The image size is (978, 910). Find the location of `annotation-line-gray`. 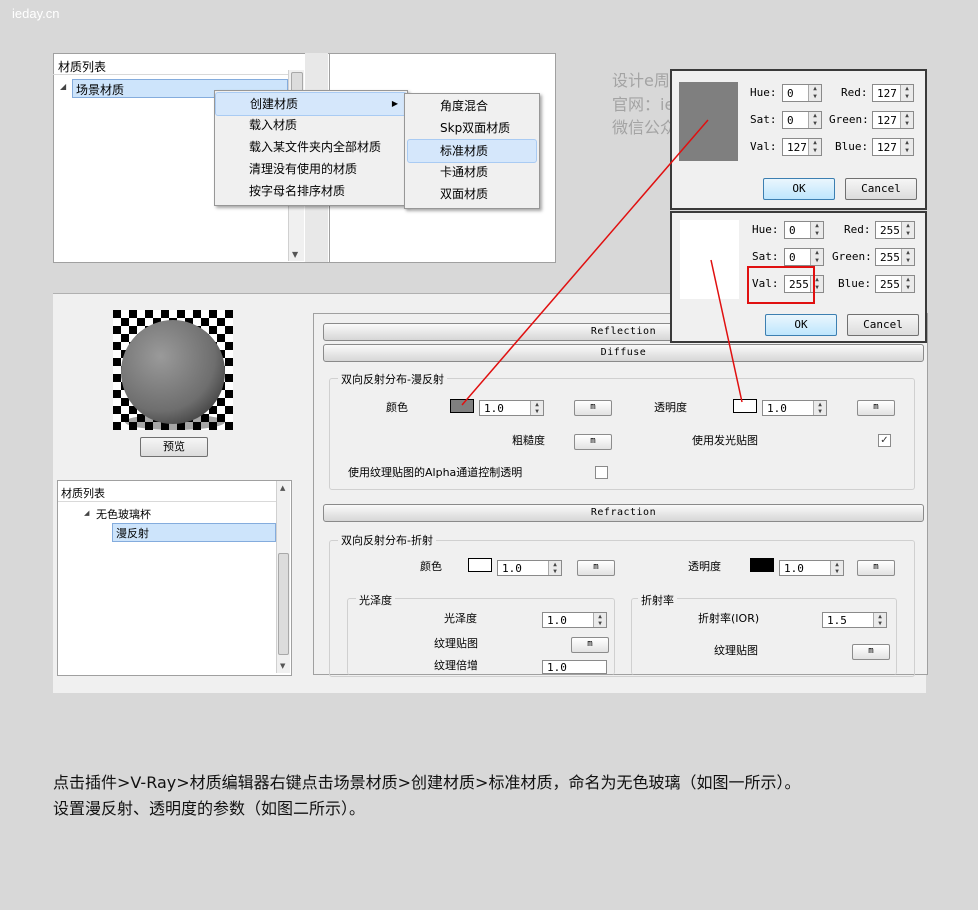

annotation-line-gray is located at coordinates (585, 262).